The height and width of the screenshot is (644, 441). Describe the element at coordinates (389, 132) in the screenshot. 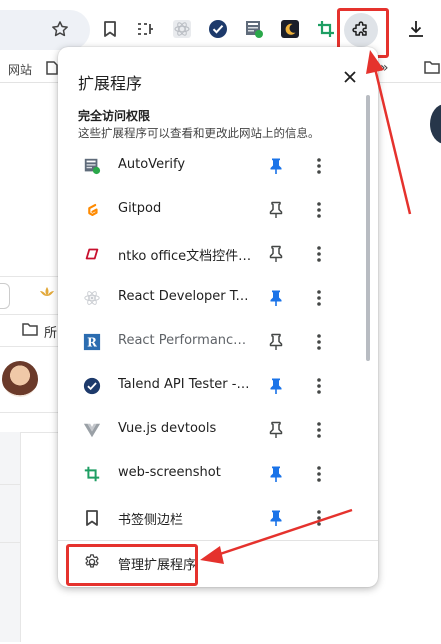

I see `arrow-to-extensions-button` at that location.